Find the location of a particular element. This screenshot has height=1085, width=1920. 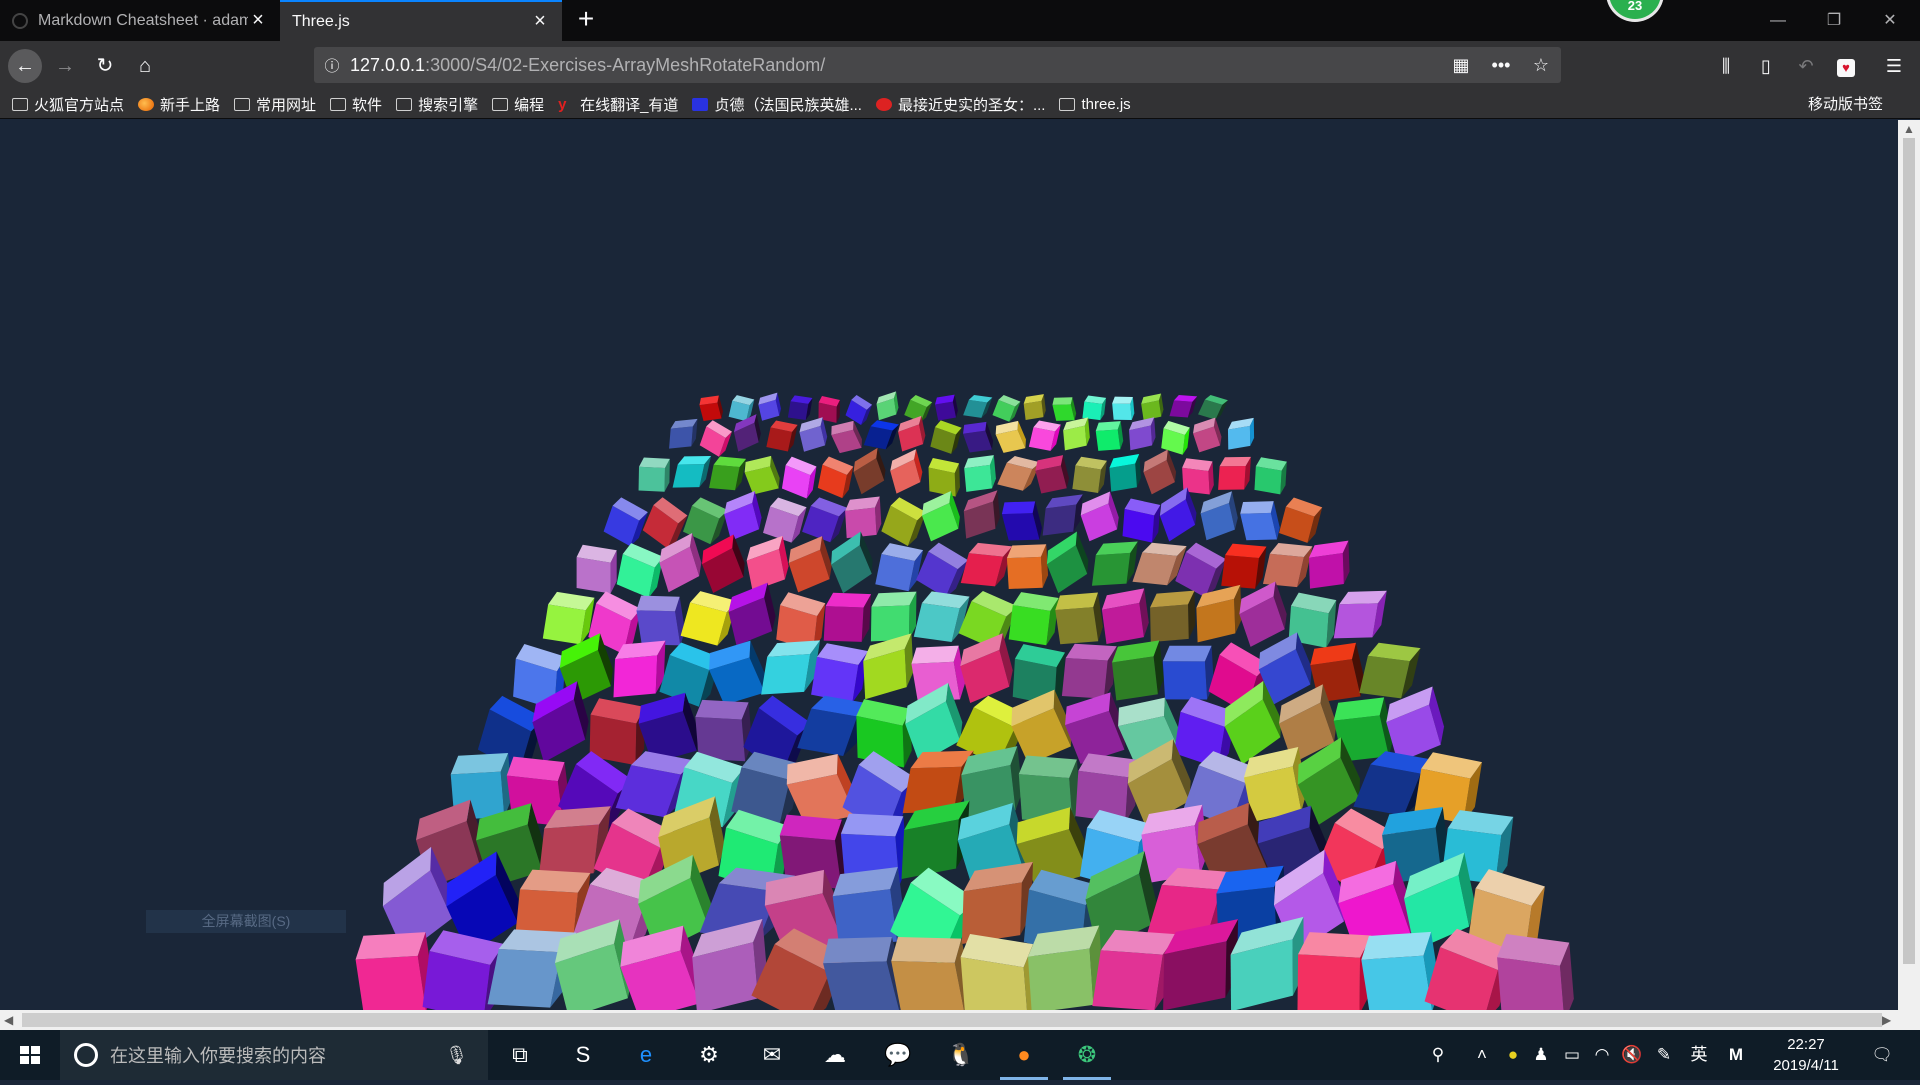

more-actions-icon: ••• is located at coordinates (1501, 65).